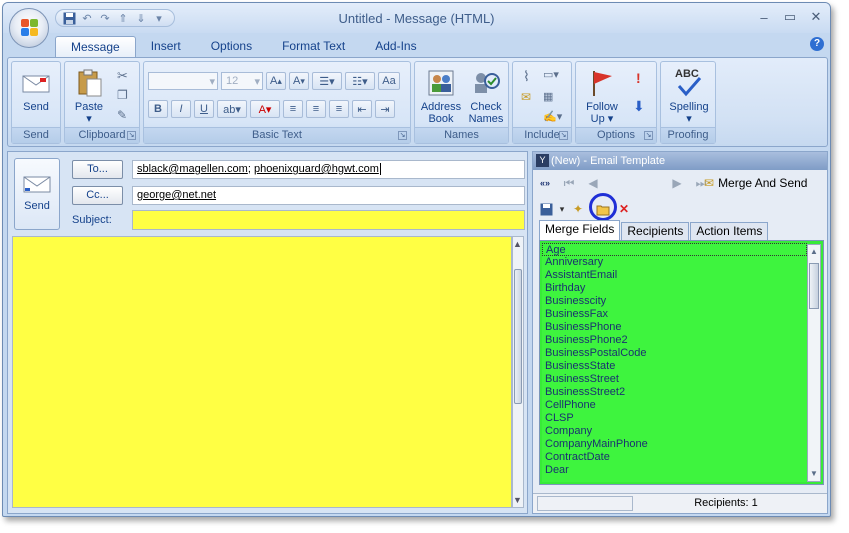 The height and width of the screenshot is (533, 849). I want to click on include-launcher-icon: ↘, so click(563, 135).